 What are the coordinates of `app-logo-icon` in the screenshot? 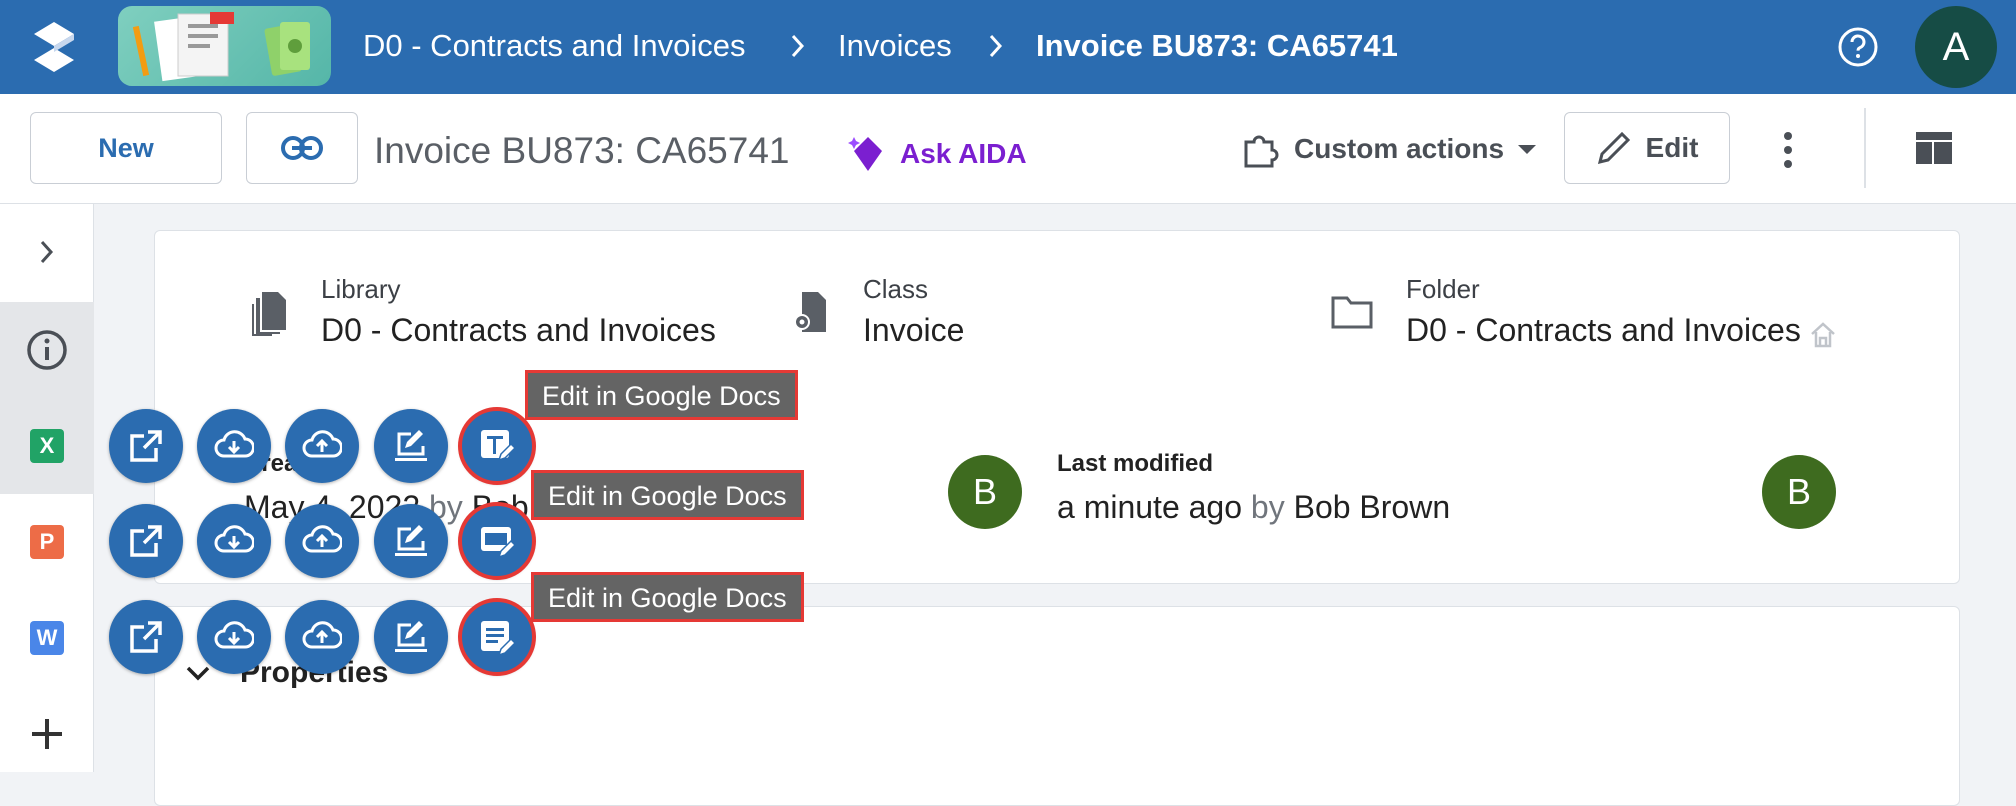 It's located at (54, 47).